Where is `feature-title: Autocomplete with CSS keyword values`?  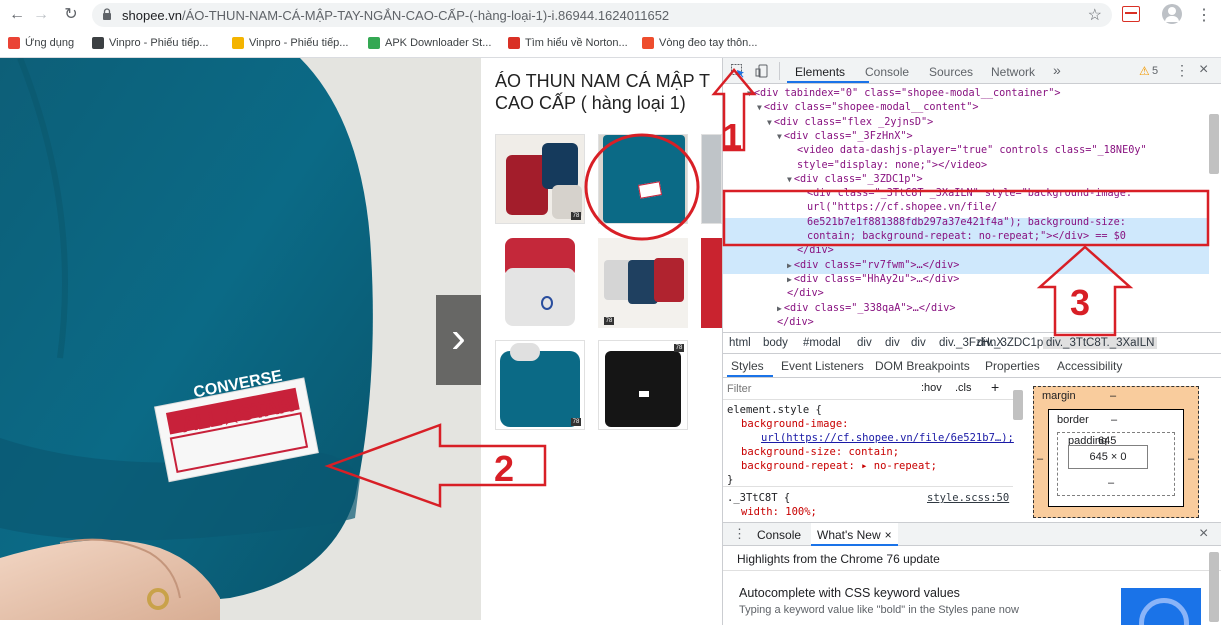 feature-title: Autocomplete with CSS keyword values is located at coordinates (849, 593).